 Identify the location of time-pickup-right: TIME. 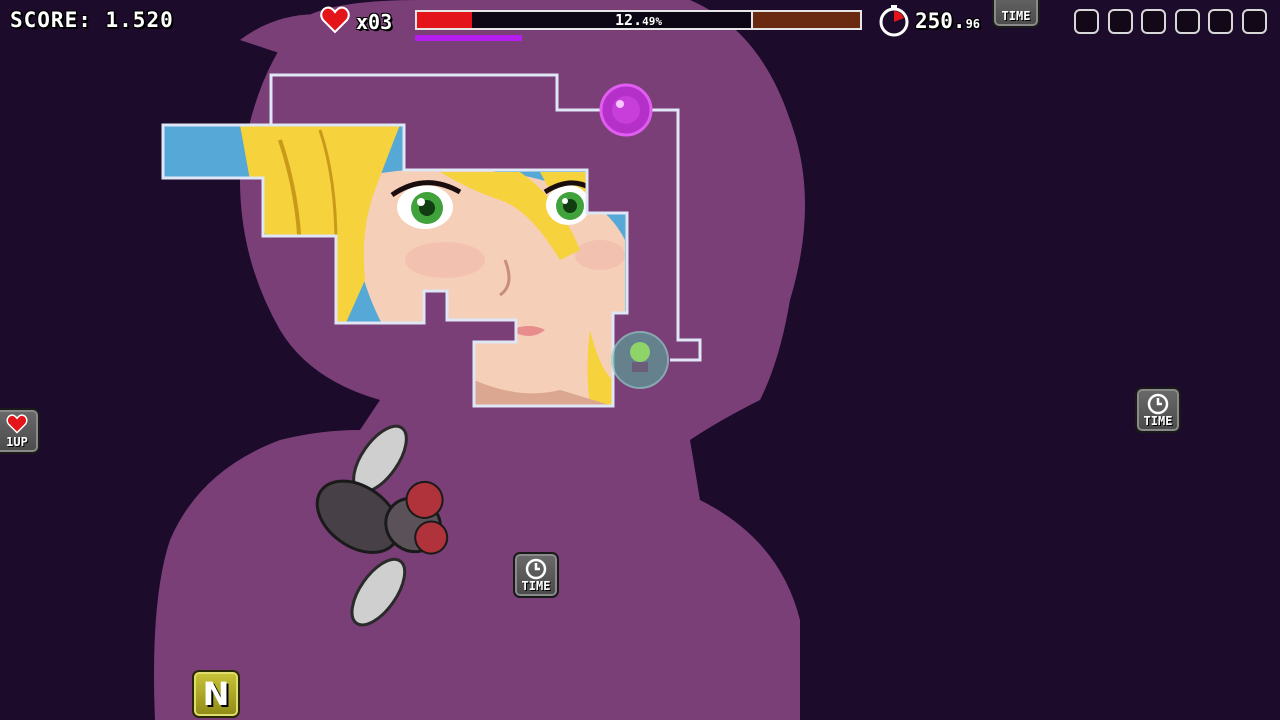
(1158, 410).